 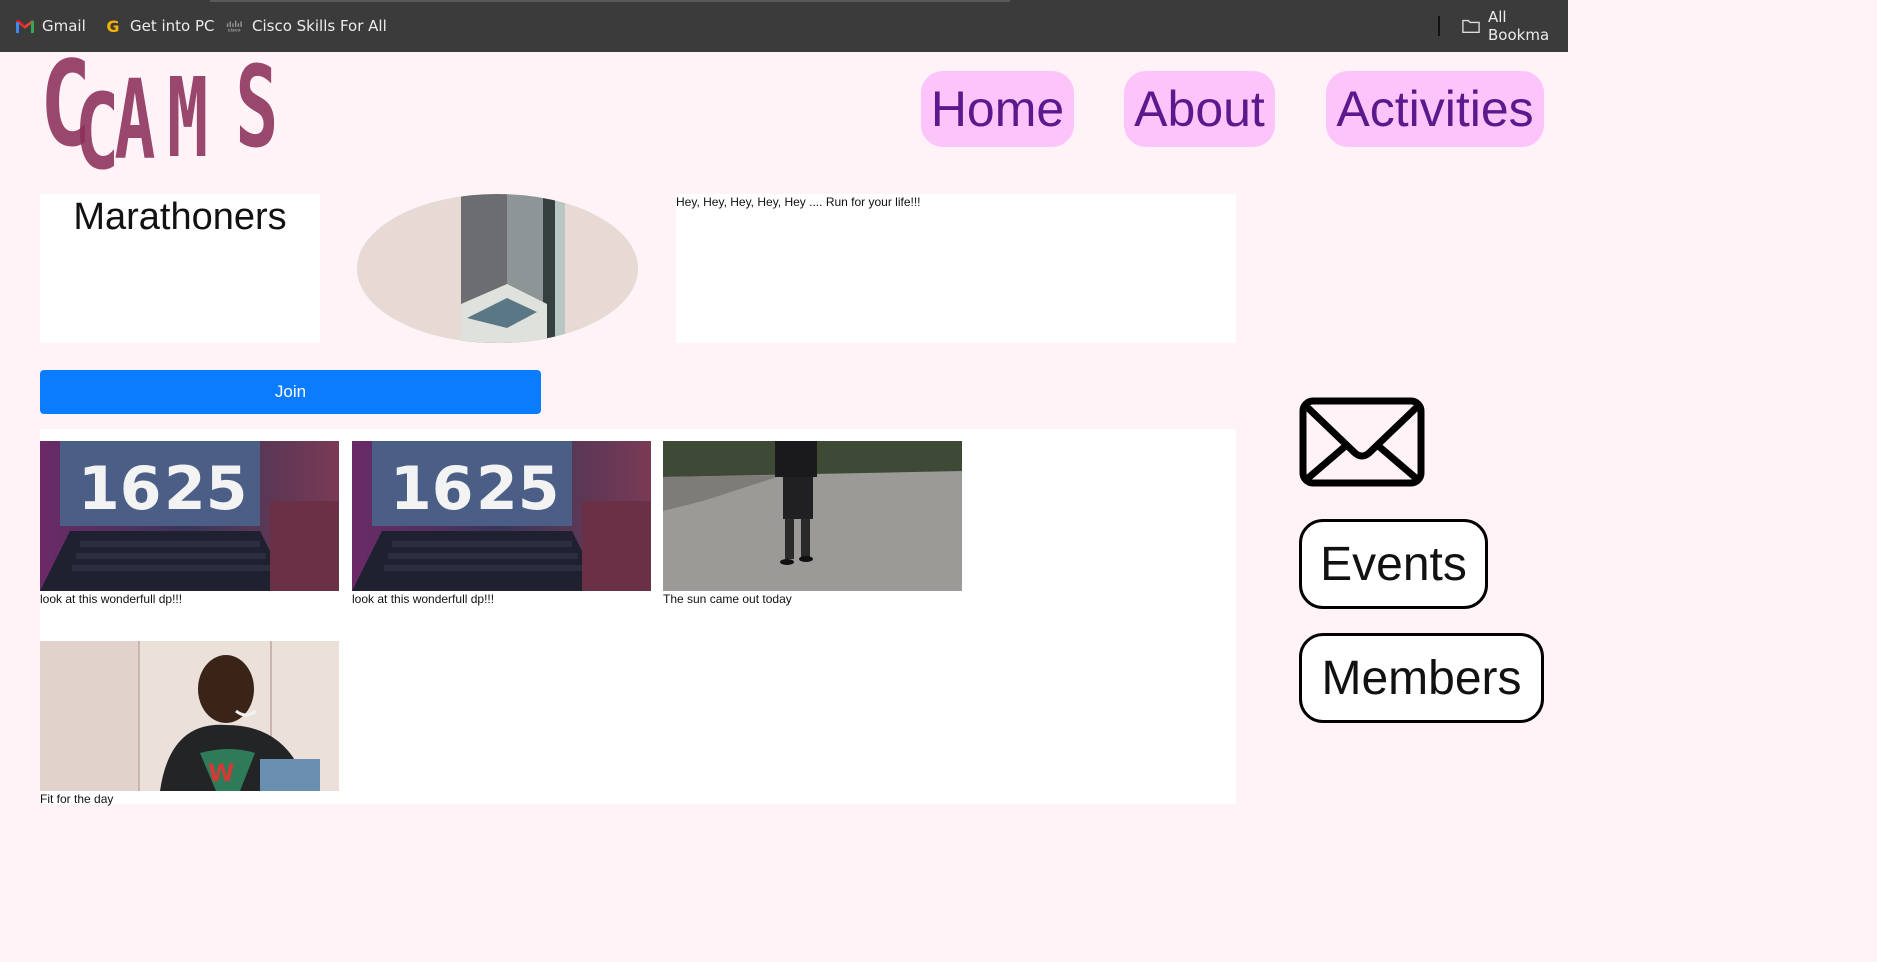 What do you see at coordinates (166, 110) in the screenshot?
I see `site-logo: C C A M S` at bounding box center [166, 110].